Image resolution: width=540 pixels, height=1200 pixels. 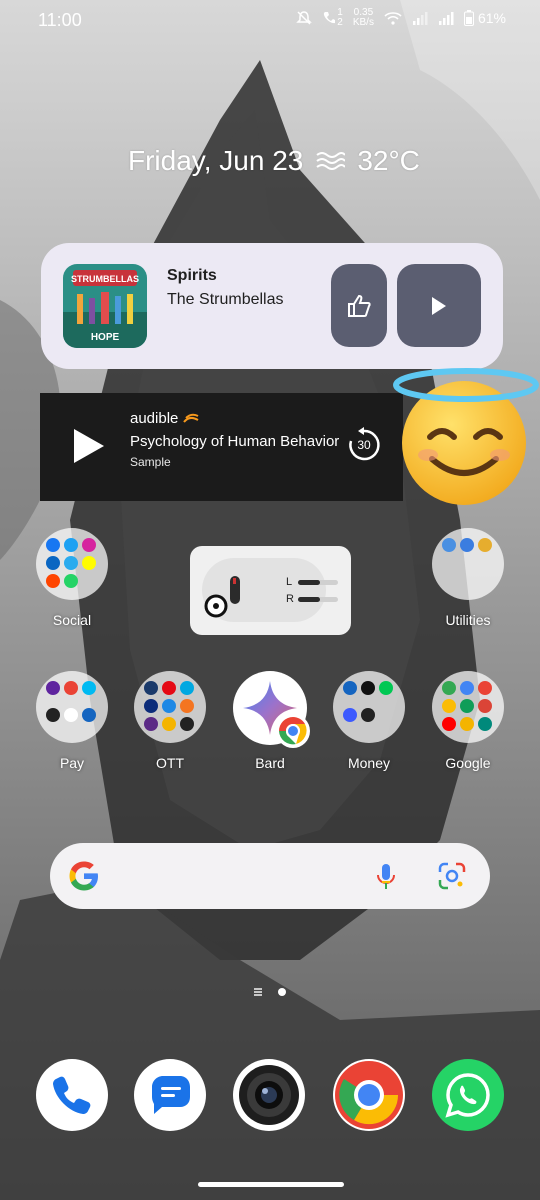 What do you see at coordinates (290, 599) in the screenshot?
I see `right-earbud-label: R` at bounding box center [290, 599].